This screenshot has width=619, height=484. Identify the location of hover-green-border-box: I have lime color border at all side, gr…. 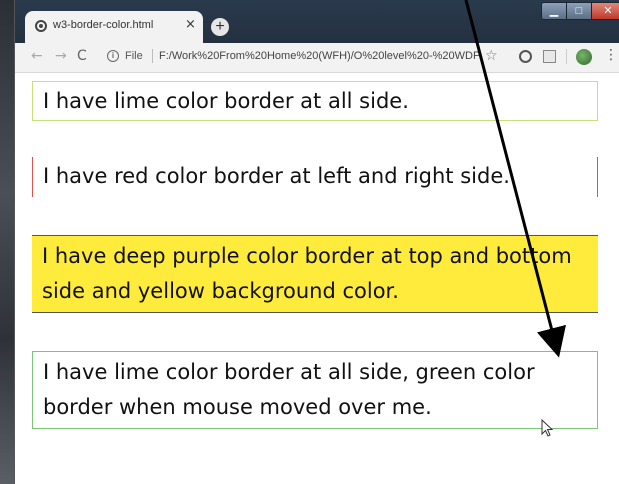
(315, 390).